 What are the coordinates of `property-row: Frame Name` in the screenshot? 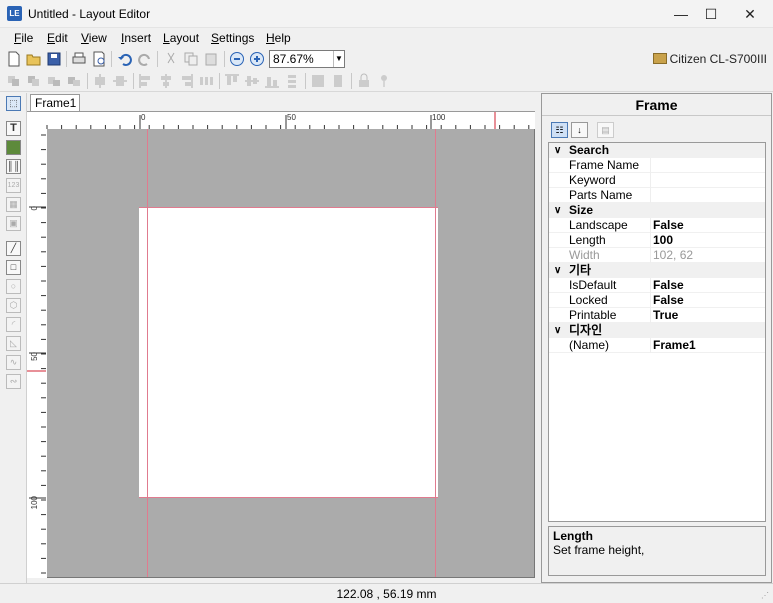 It's located at (657, 165).